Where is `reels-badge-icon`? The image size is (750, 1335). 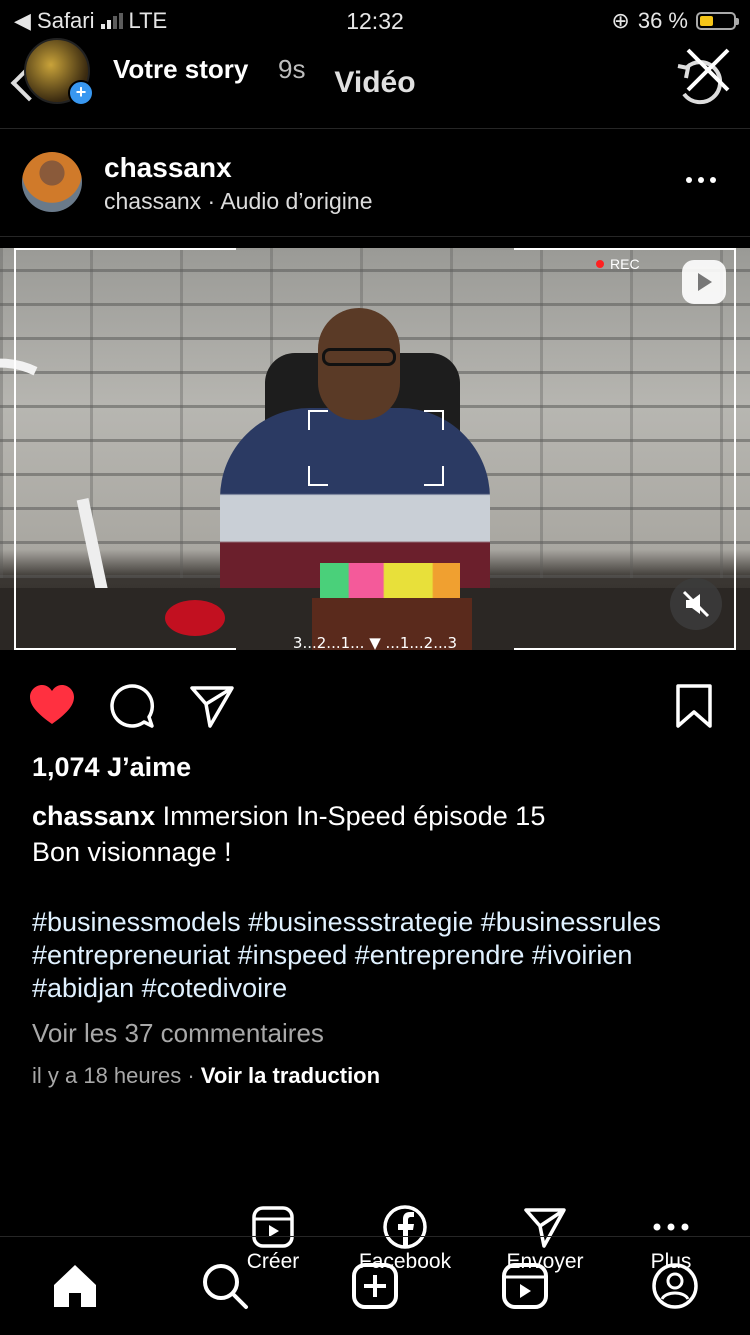
reels-badge-icon is located at coordinates (704, 282).